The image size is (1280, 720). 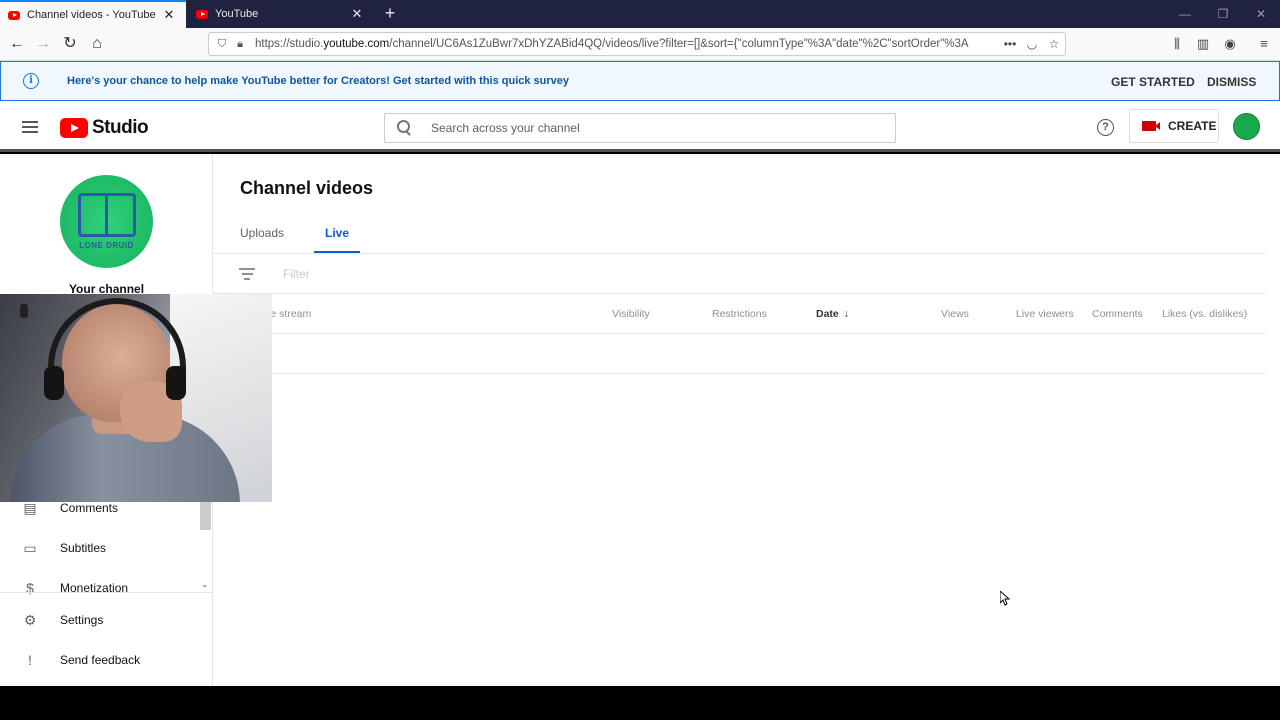 I want to click on column-views: Views, so click(x=955, y=314).